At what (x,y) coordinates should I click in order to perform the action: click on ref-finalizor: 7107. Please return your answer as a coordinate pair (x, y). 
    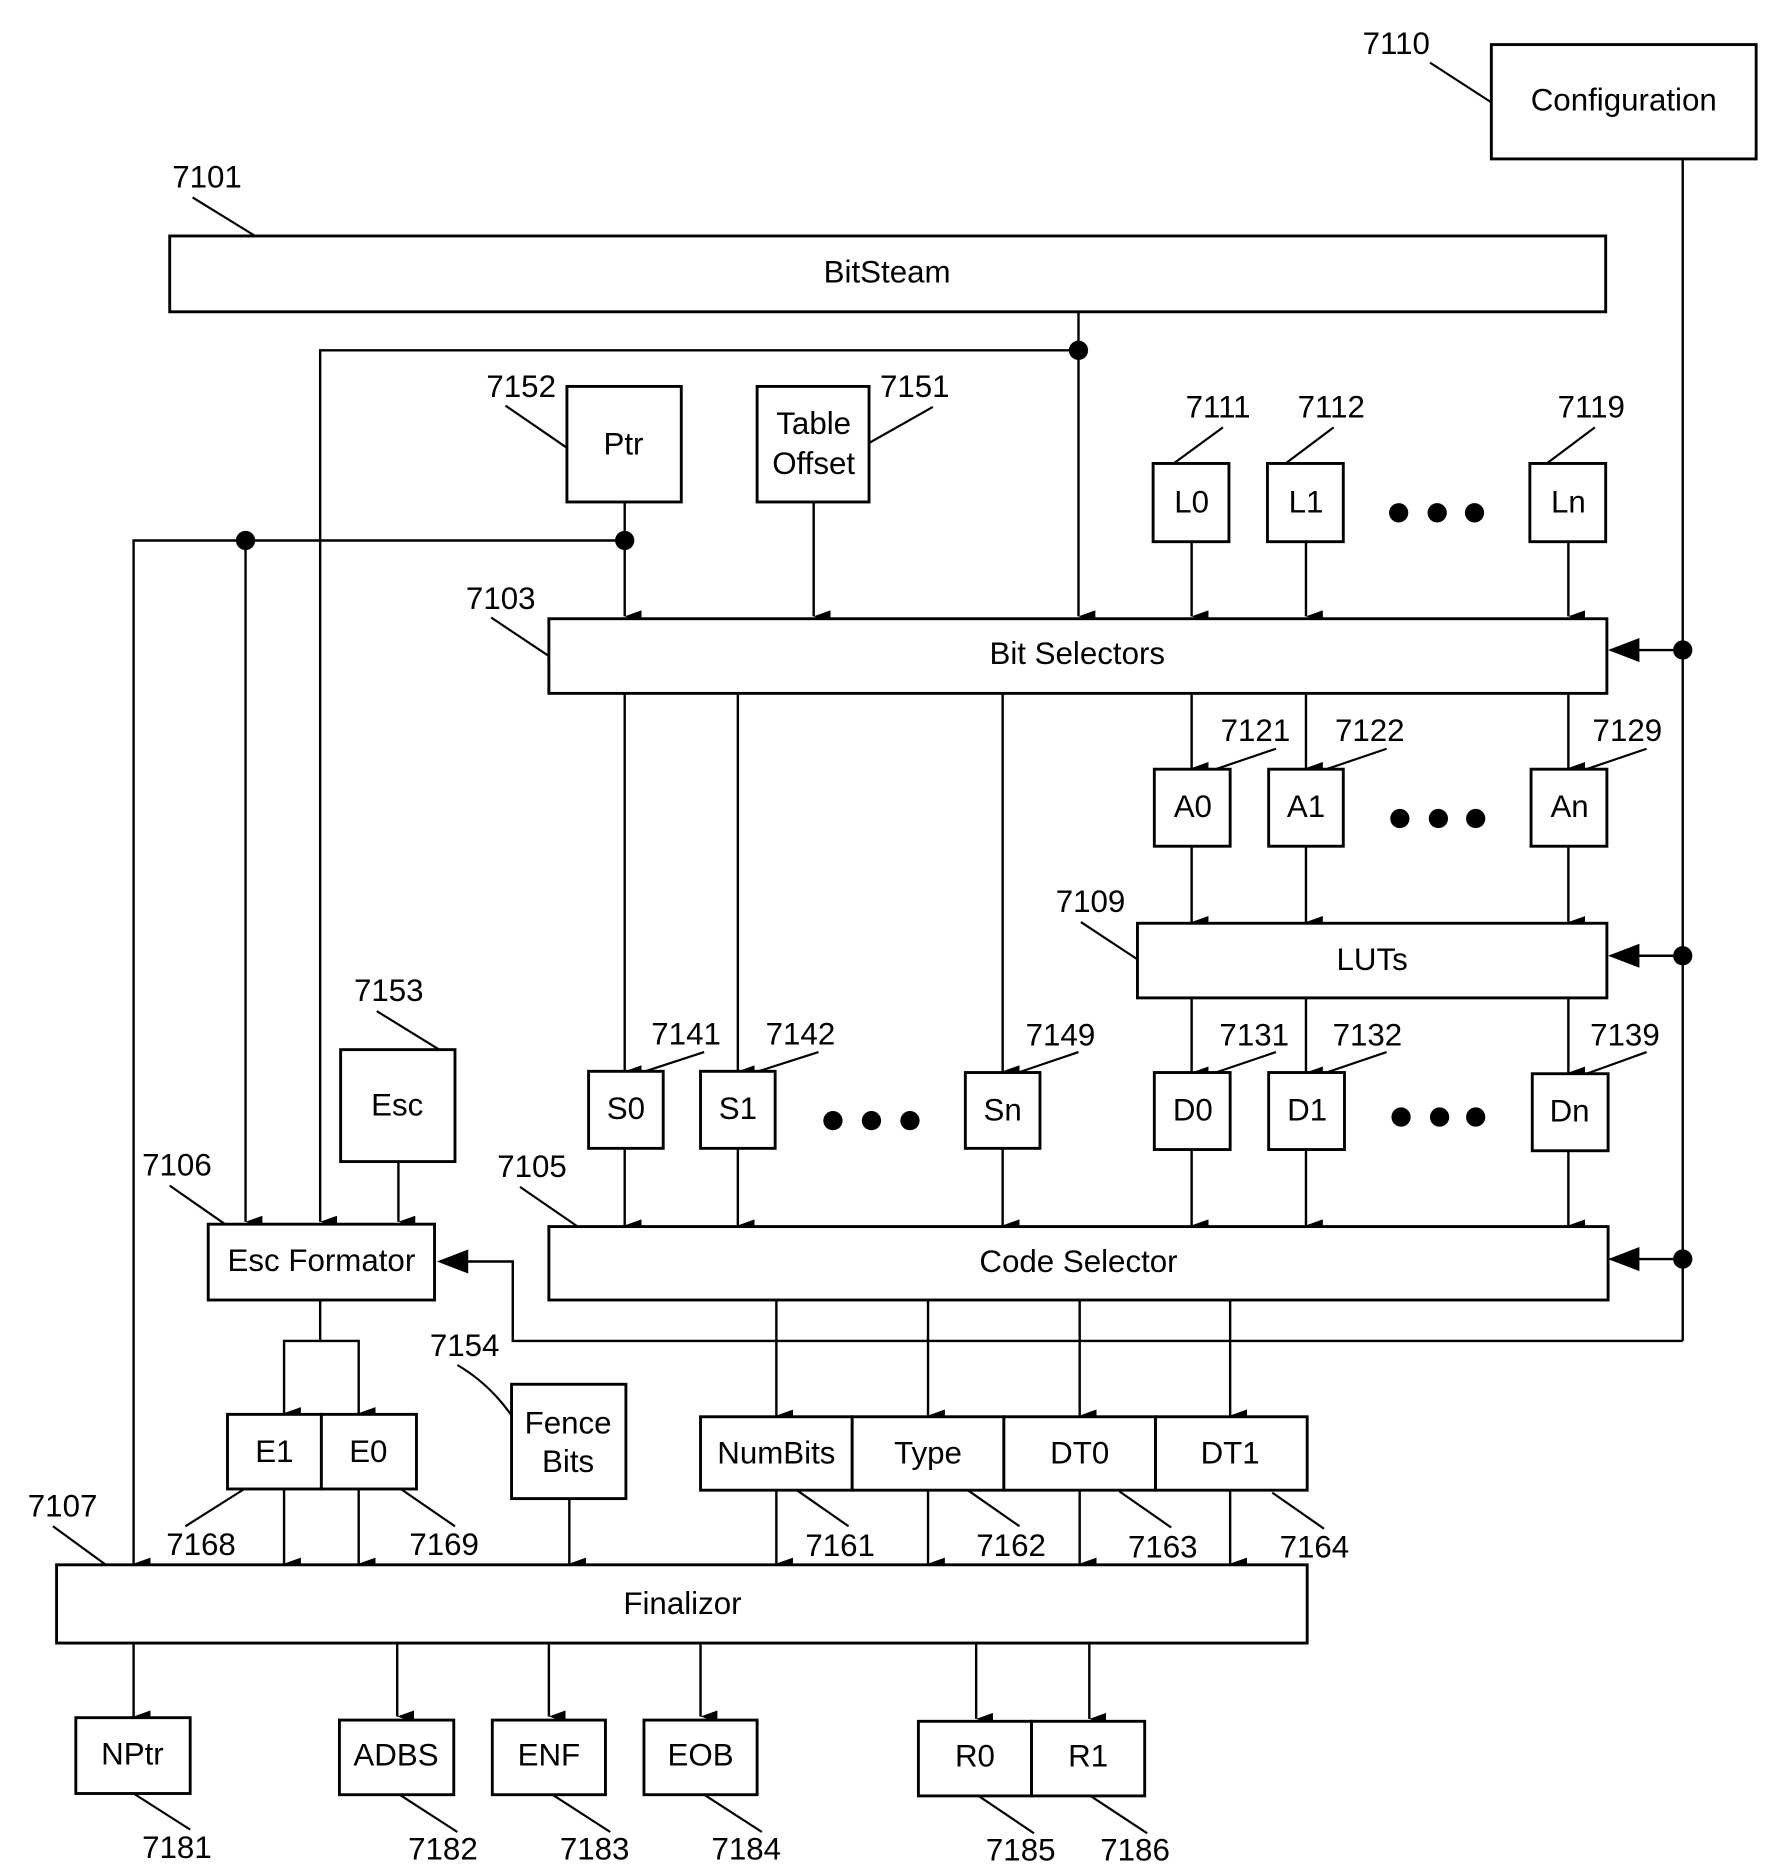
    Looking at the image, I should click on (63, 1505).